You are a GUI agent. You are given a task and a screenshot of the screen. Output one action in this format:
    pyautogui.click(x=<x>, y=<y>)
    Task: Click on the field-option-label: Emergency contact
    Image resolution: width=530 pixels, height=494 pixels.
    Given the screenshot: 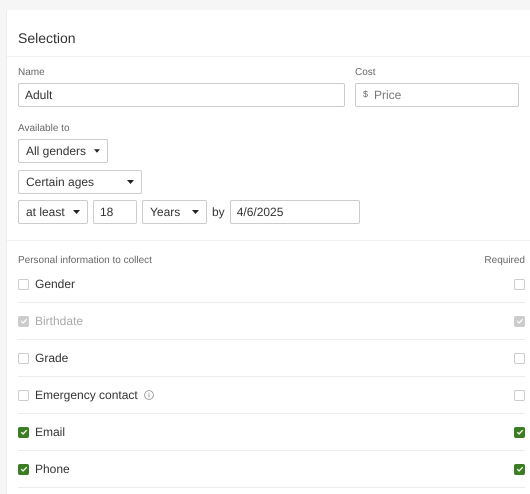 What is the action you would take?
    pyautogui.click(x=86, y=395)
    